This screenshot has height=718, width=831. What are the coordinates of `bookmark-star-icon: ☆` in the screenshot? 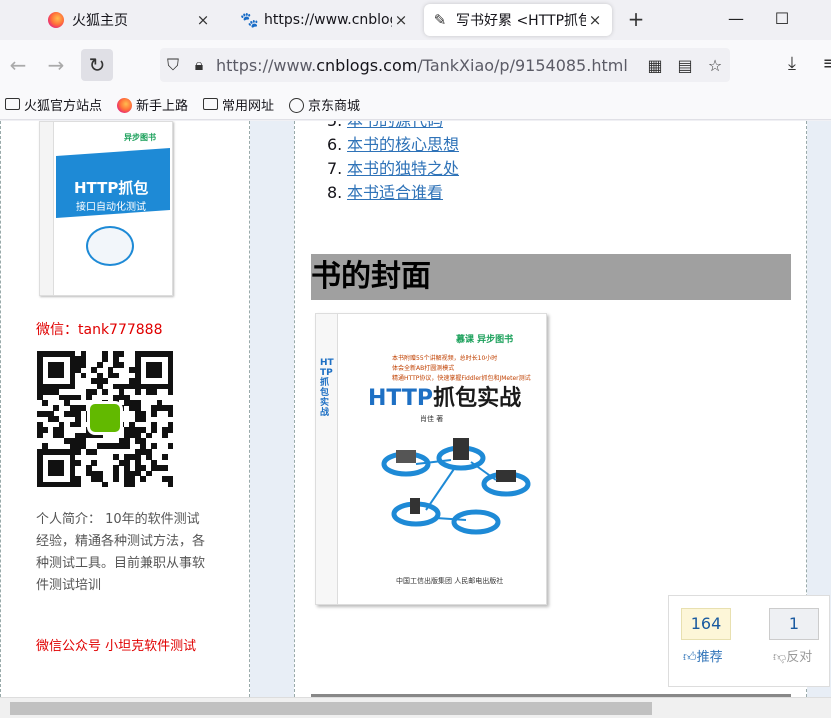 It's located at (715, 65).